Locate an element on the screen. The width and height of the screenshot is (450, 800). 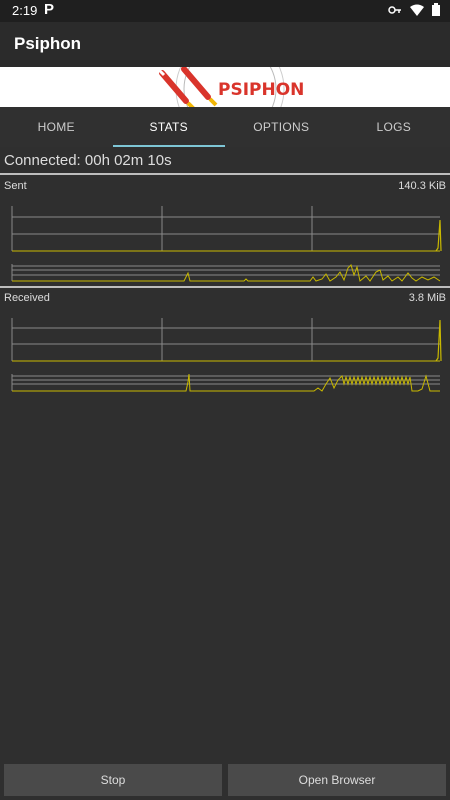
tab-home: HOME is located at coordinates (56, 127).